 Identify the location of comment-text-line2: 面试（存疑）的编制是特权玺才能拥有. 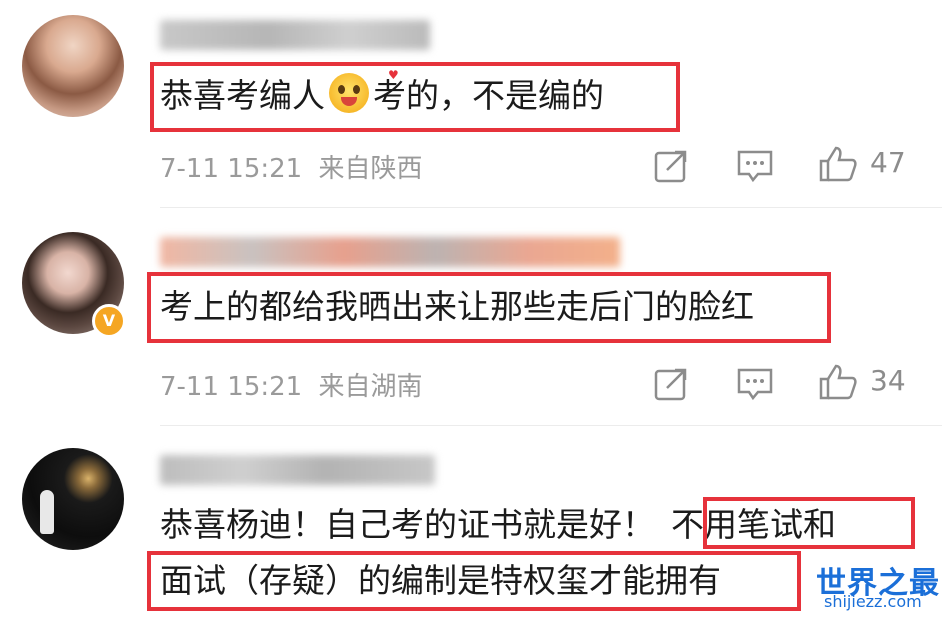
(440, 580).